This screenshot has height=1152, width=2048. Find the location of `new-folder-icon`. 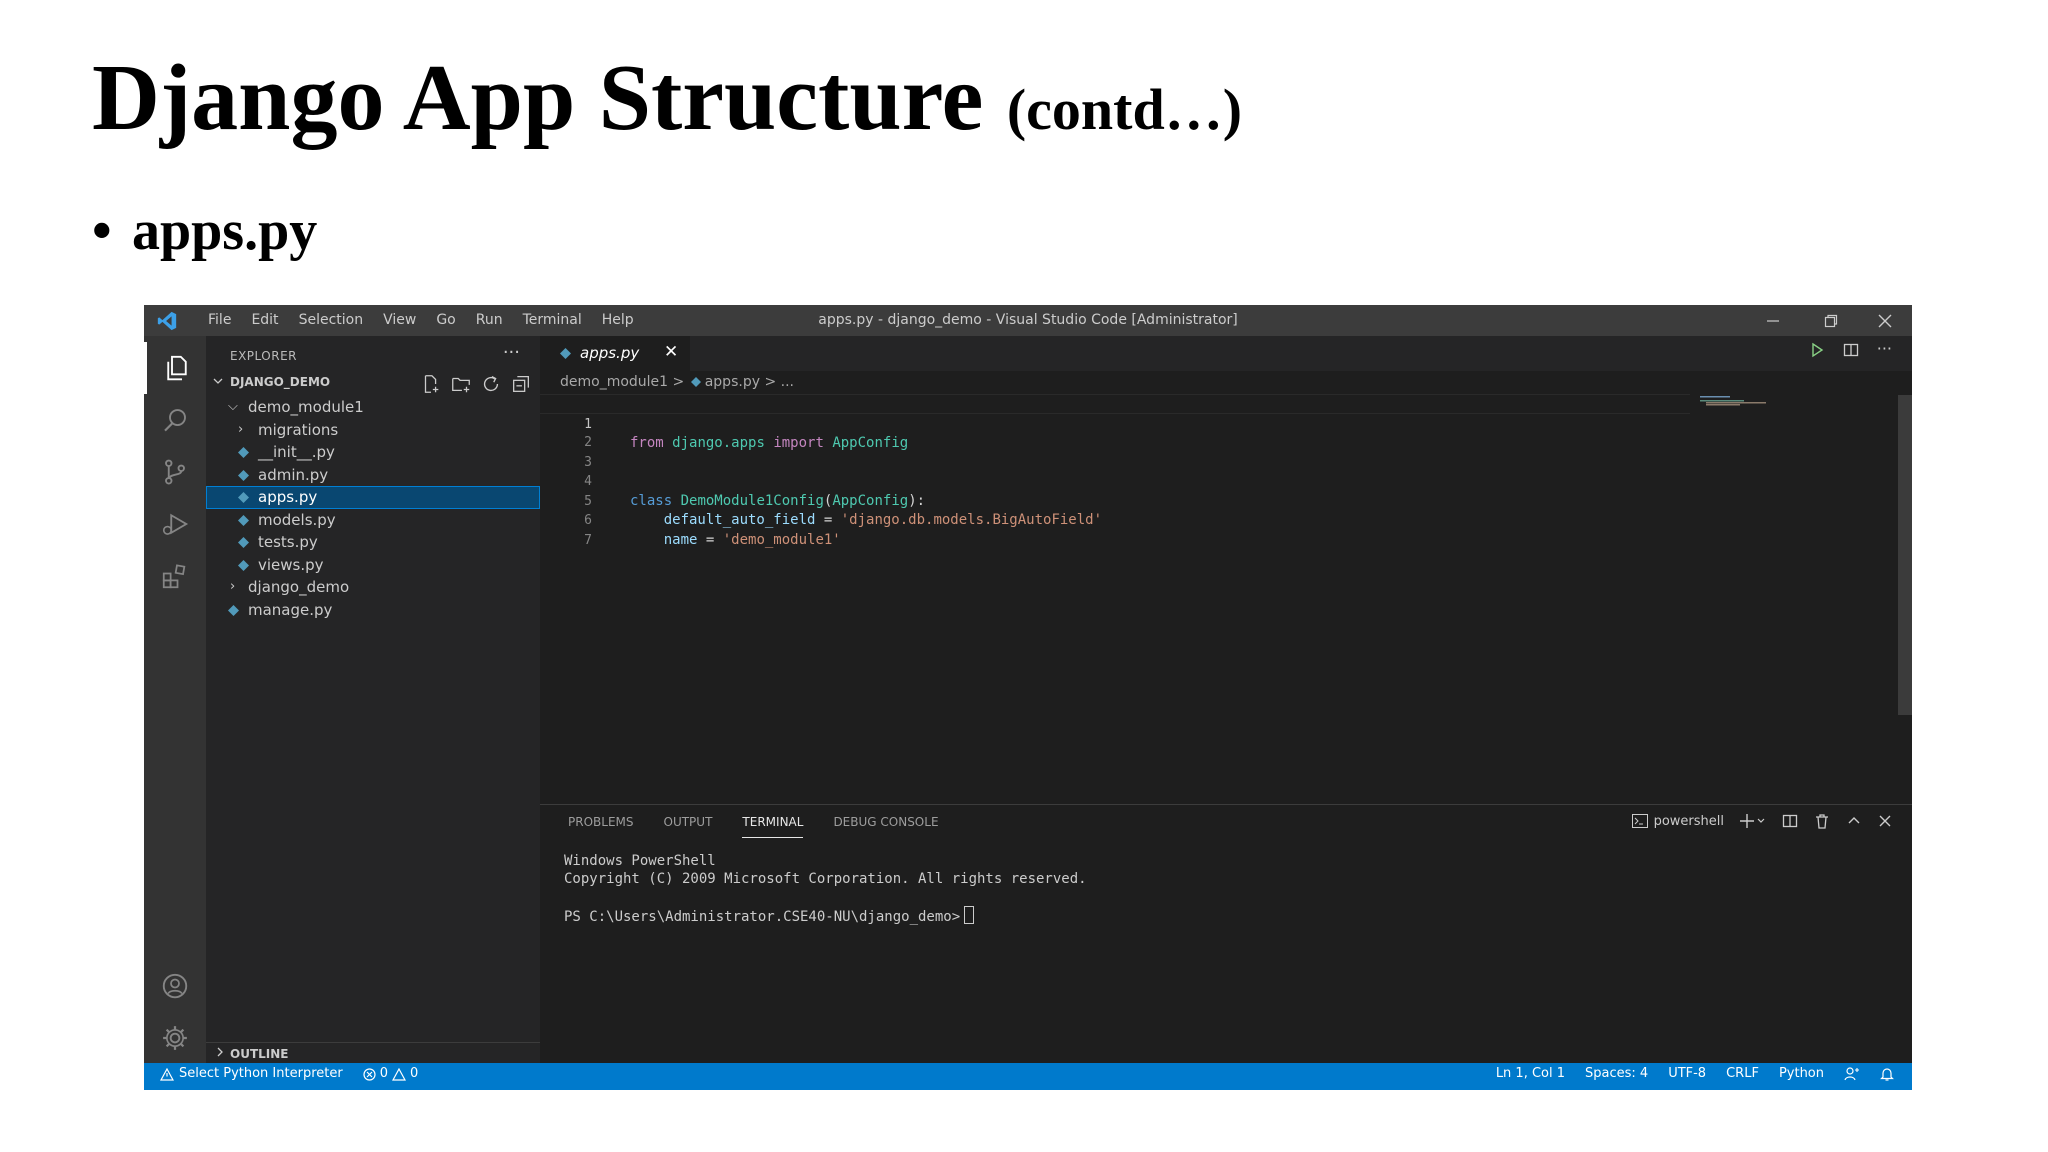

new-folder-icon is located at coordinates (461, 384).